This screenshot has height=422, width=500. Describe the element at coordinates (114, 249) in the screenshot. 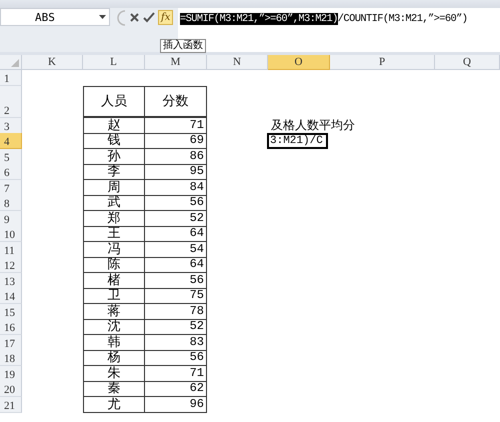

I see `table-cell: 冯` at that location.